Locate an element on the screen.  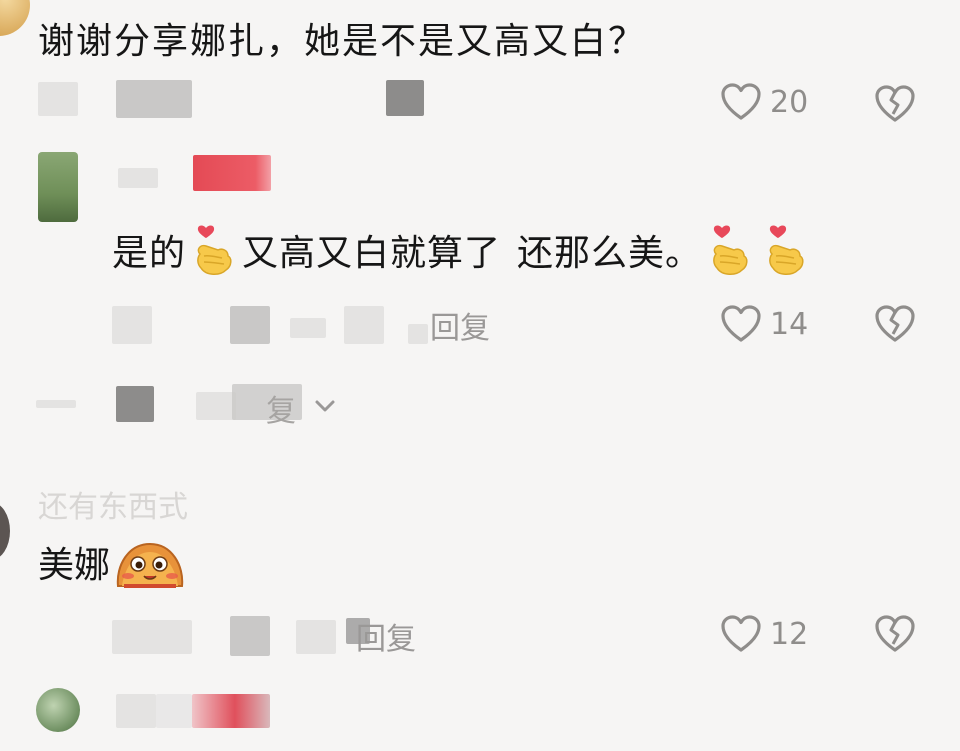
like-count: 20 is located at coordinates (789, 102).